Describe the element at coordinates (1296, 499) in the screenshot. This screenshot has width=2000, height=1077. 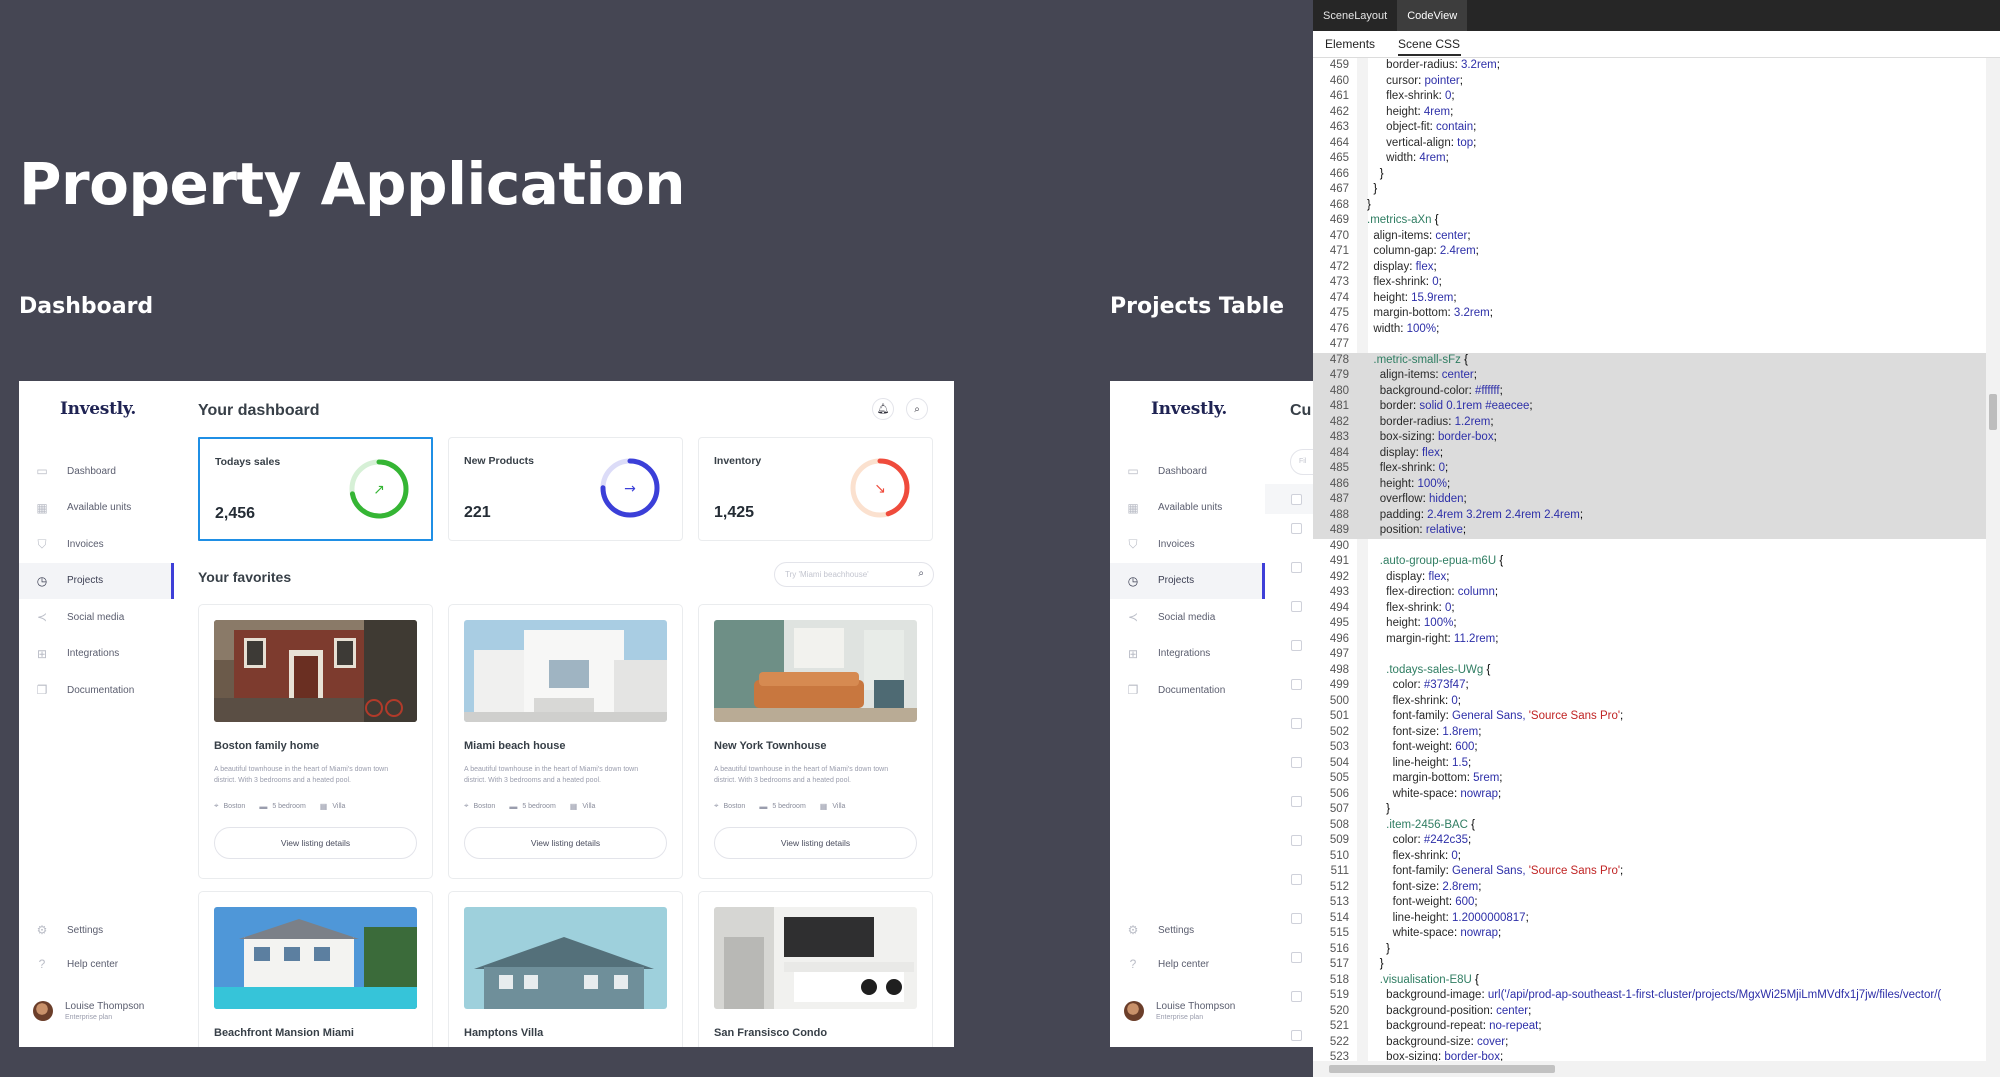
I see `select-all-checkbox` at that location.